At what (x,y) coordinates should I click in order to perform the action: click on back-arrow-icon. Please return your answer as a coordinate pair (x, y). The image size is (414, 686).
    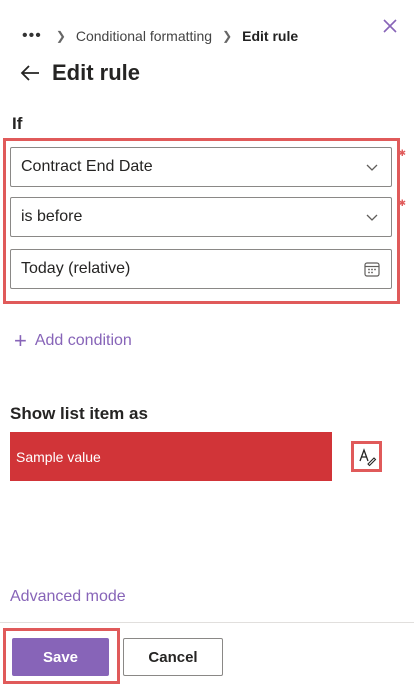
    Looking at the image, I should click on (30, 73).